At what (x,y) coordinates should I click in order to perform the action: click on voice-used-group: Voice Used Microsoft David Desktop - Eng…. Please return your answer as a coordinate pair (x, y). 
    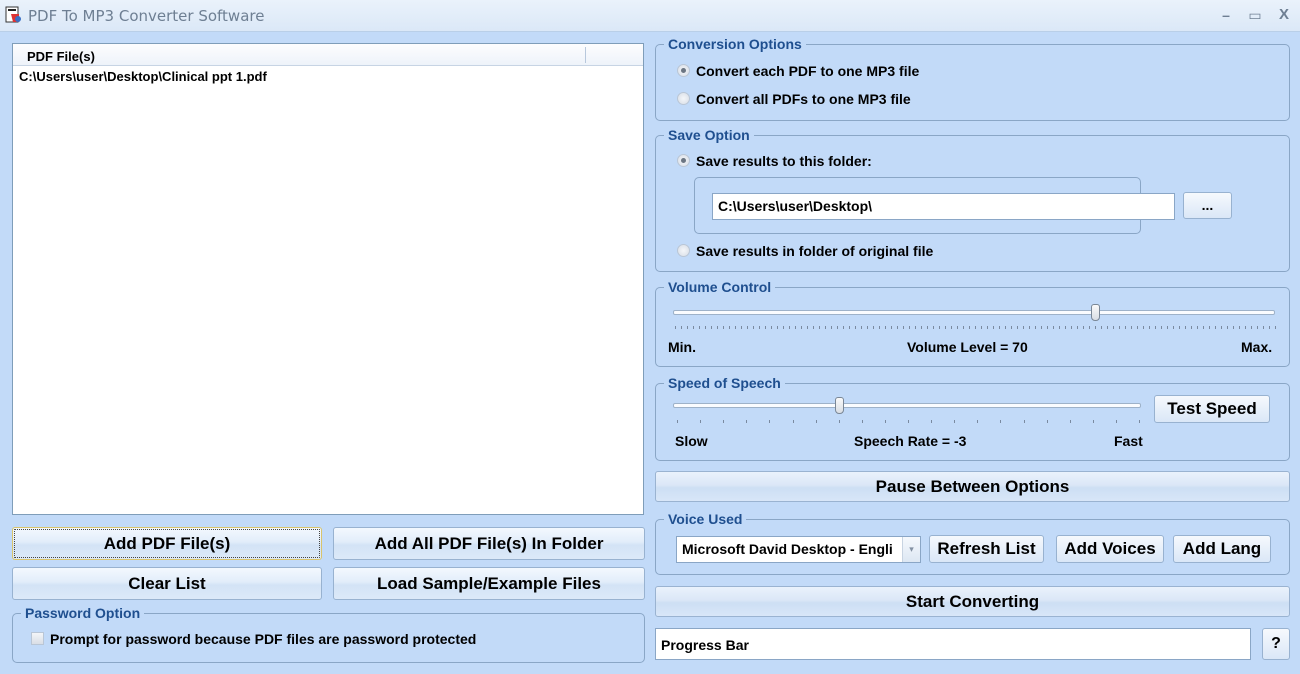
    Looking at the image, I should click on (972, 543).